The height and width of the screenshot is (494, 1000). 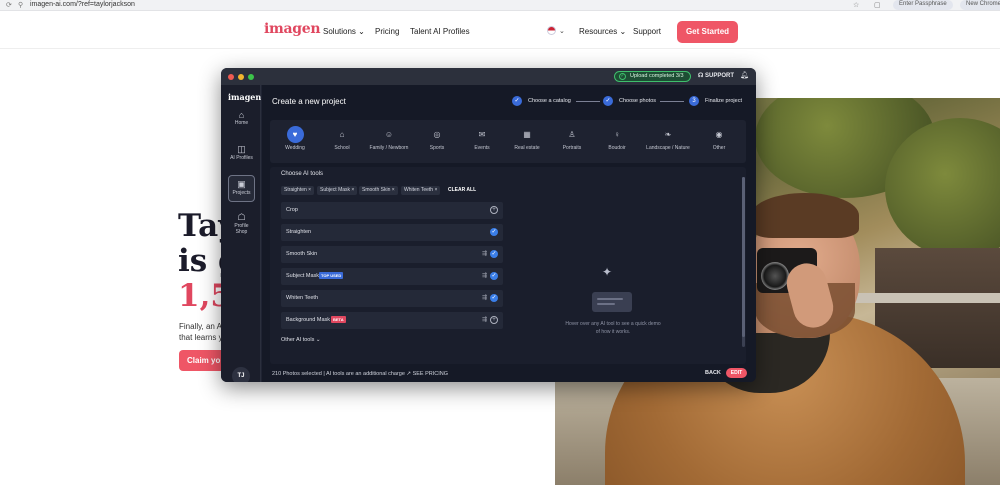 I want to click on beta-badge: BETA, so click(x=338, y=319).